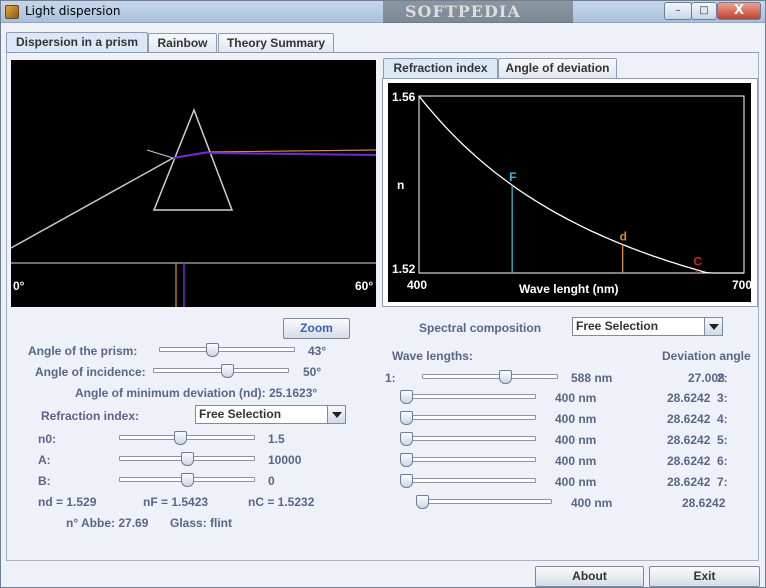 This screenshot has height=588, width=766. What do you see at coordinates (722, 440) in the screenshot?
I see `row-index-label: 5:` at bounding box center [722, 440].